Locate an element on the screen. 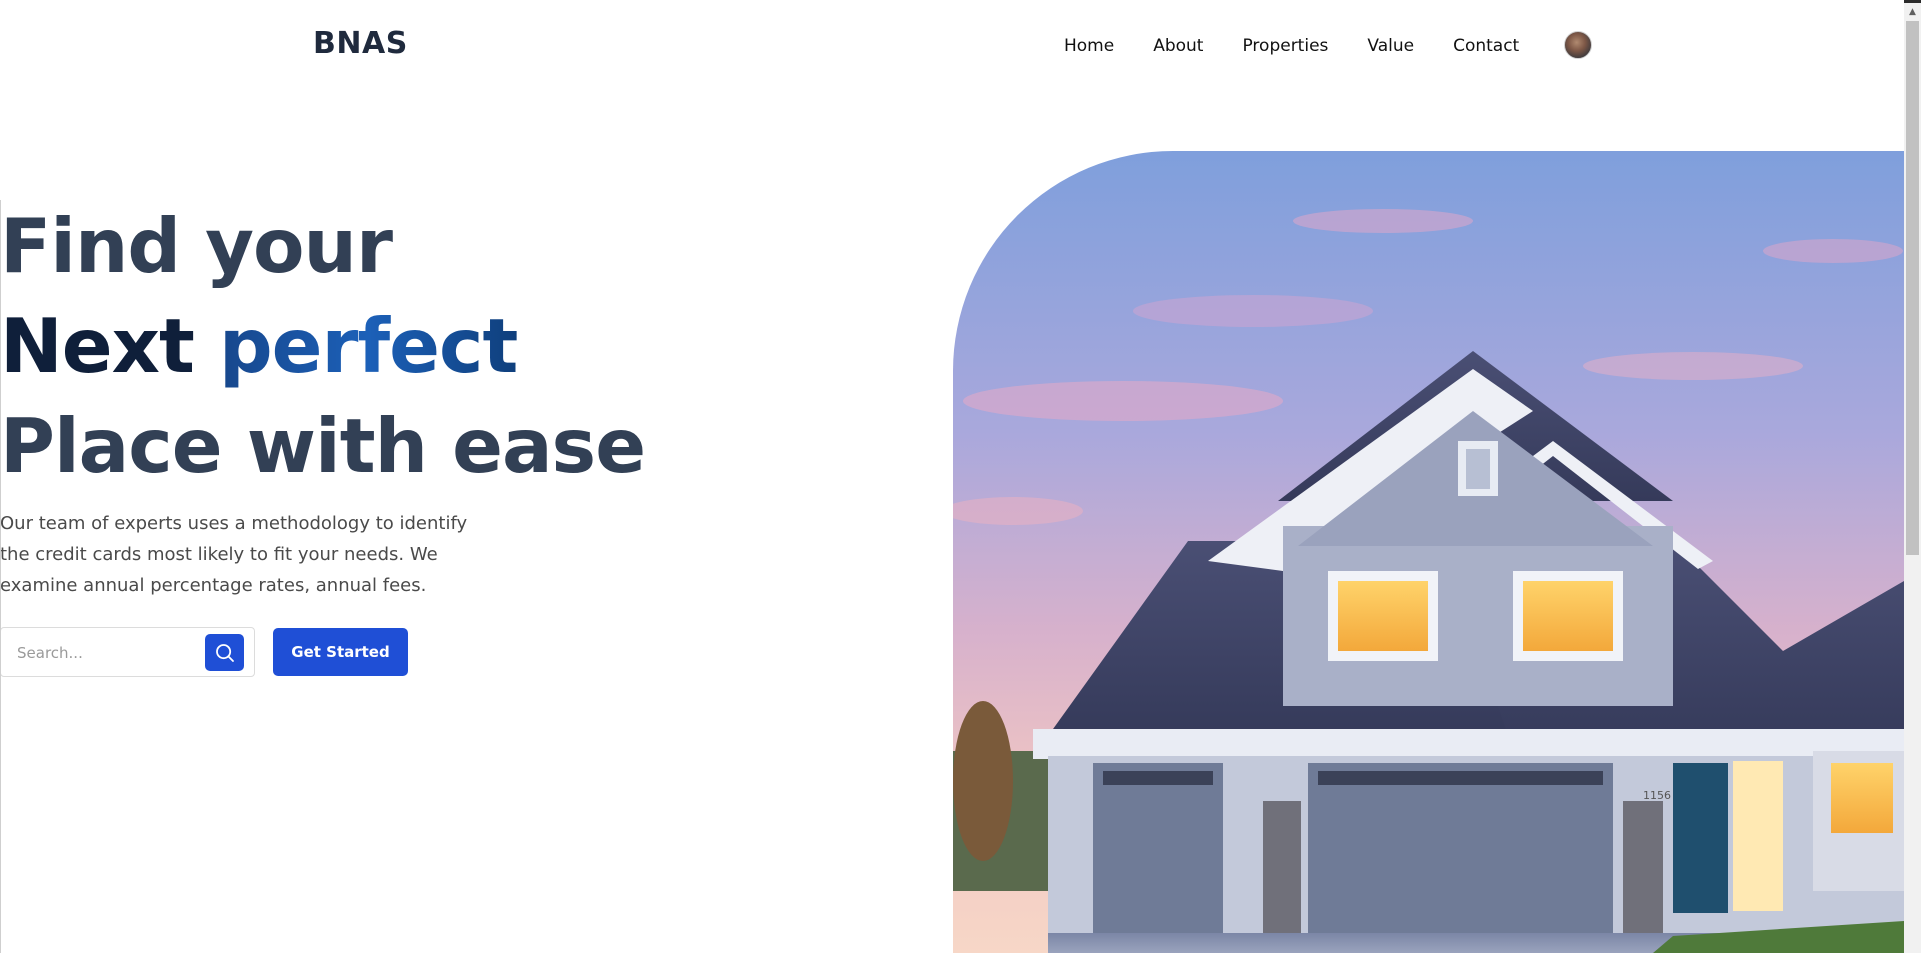 The image size is (1921, 953). search-button is located at coordinates (224, 652).